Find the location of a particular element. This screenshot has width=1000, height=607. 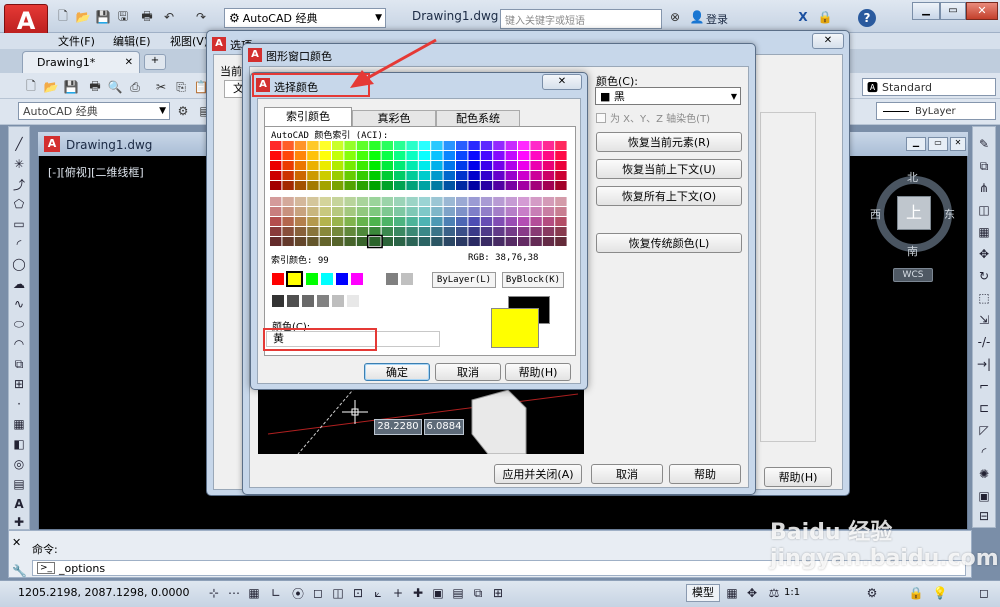

dyn-icon: + is located at coordinates (398, 593).